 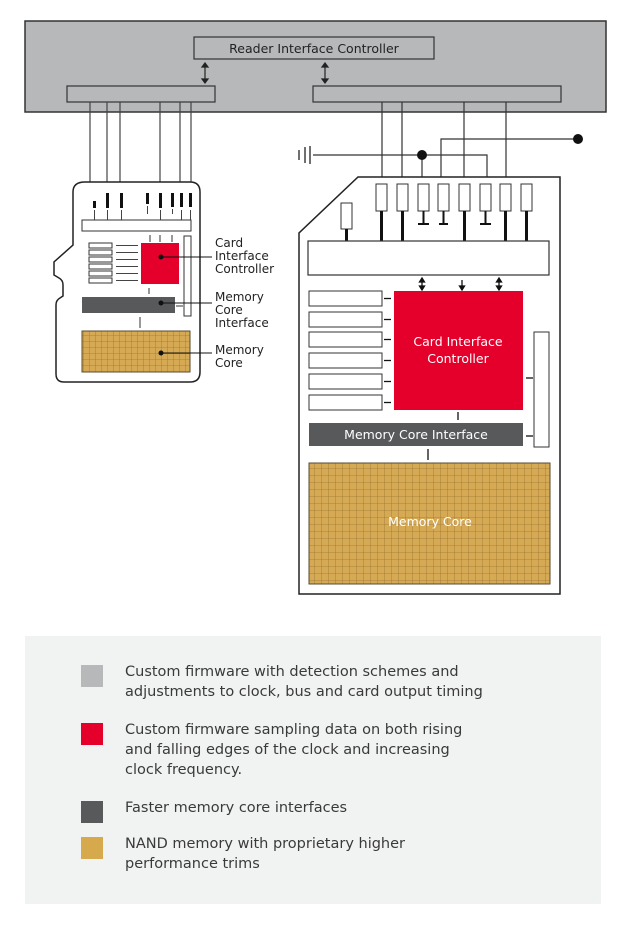 What do you see at coordinates (244, 269) in the screenshot?
I see `microsd-controller-label-line3: Controller` at bounding box center [244, 269].